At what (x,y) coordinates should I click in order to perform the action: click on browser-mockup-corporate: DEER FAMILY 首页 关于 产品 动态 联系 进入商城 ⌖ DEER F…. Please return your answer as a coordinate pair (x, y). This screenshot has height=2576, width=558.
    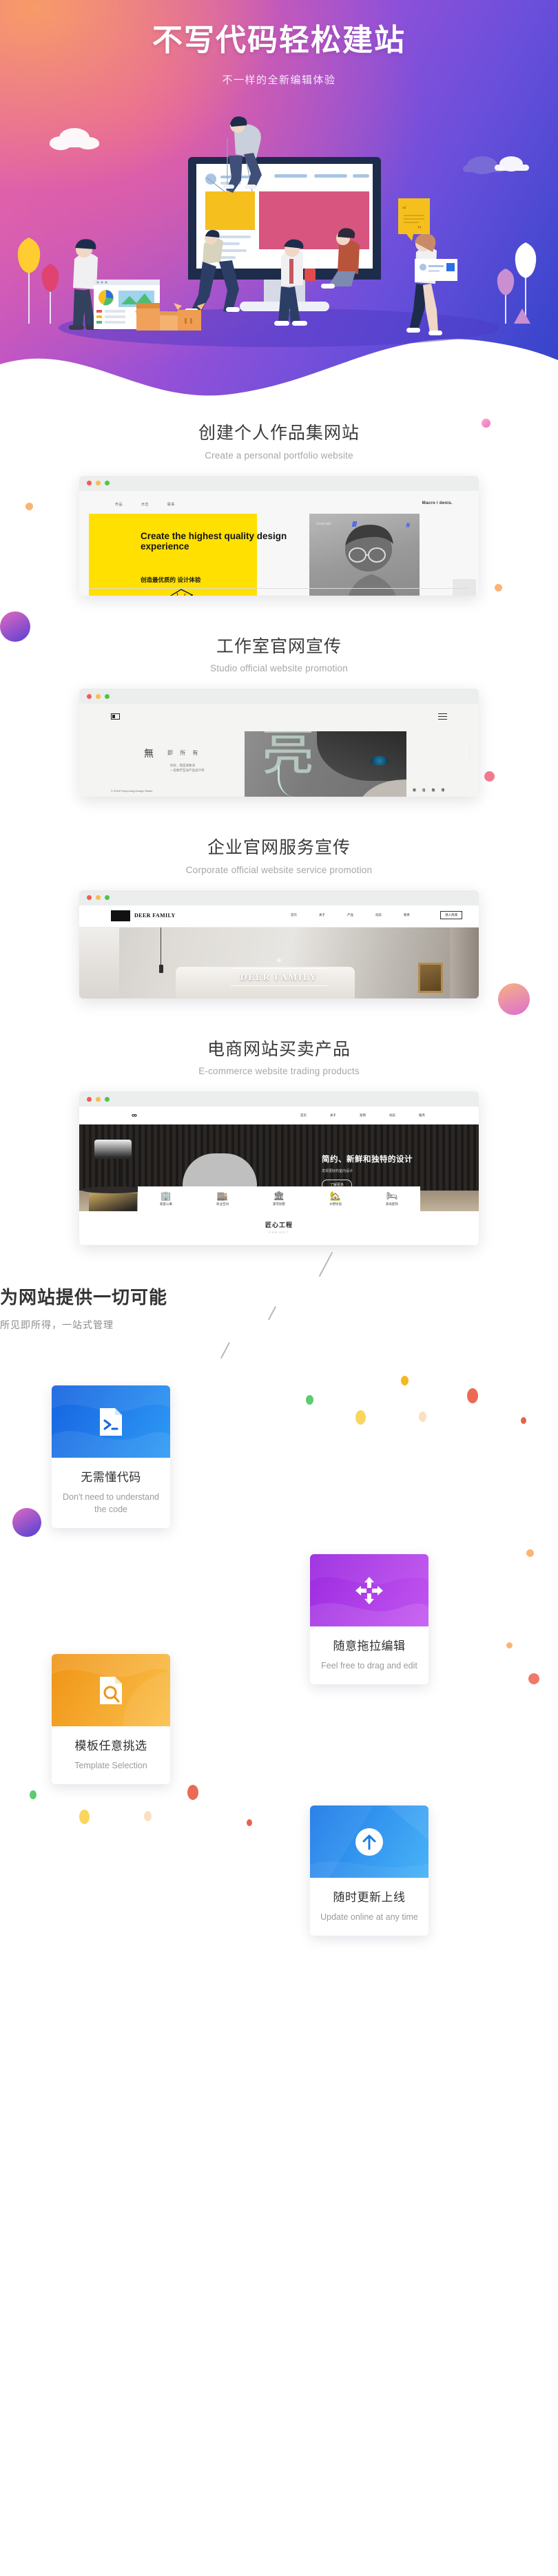
    Looking at the image, I should click on (279, 944).